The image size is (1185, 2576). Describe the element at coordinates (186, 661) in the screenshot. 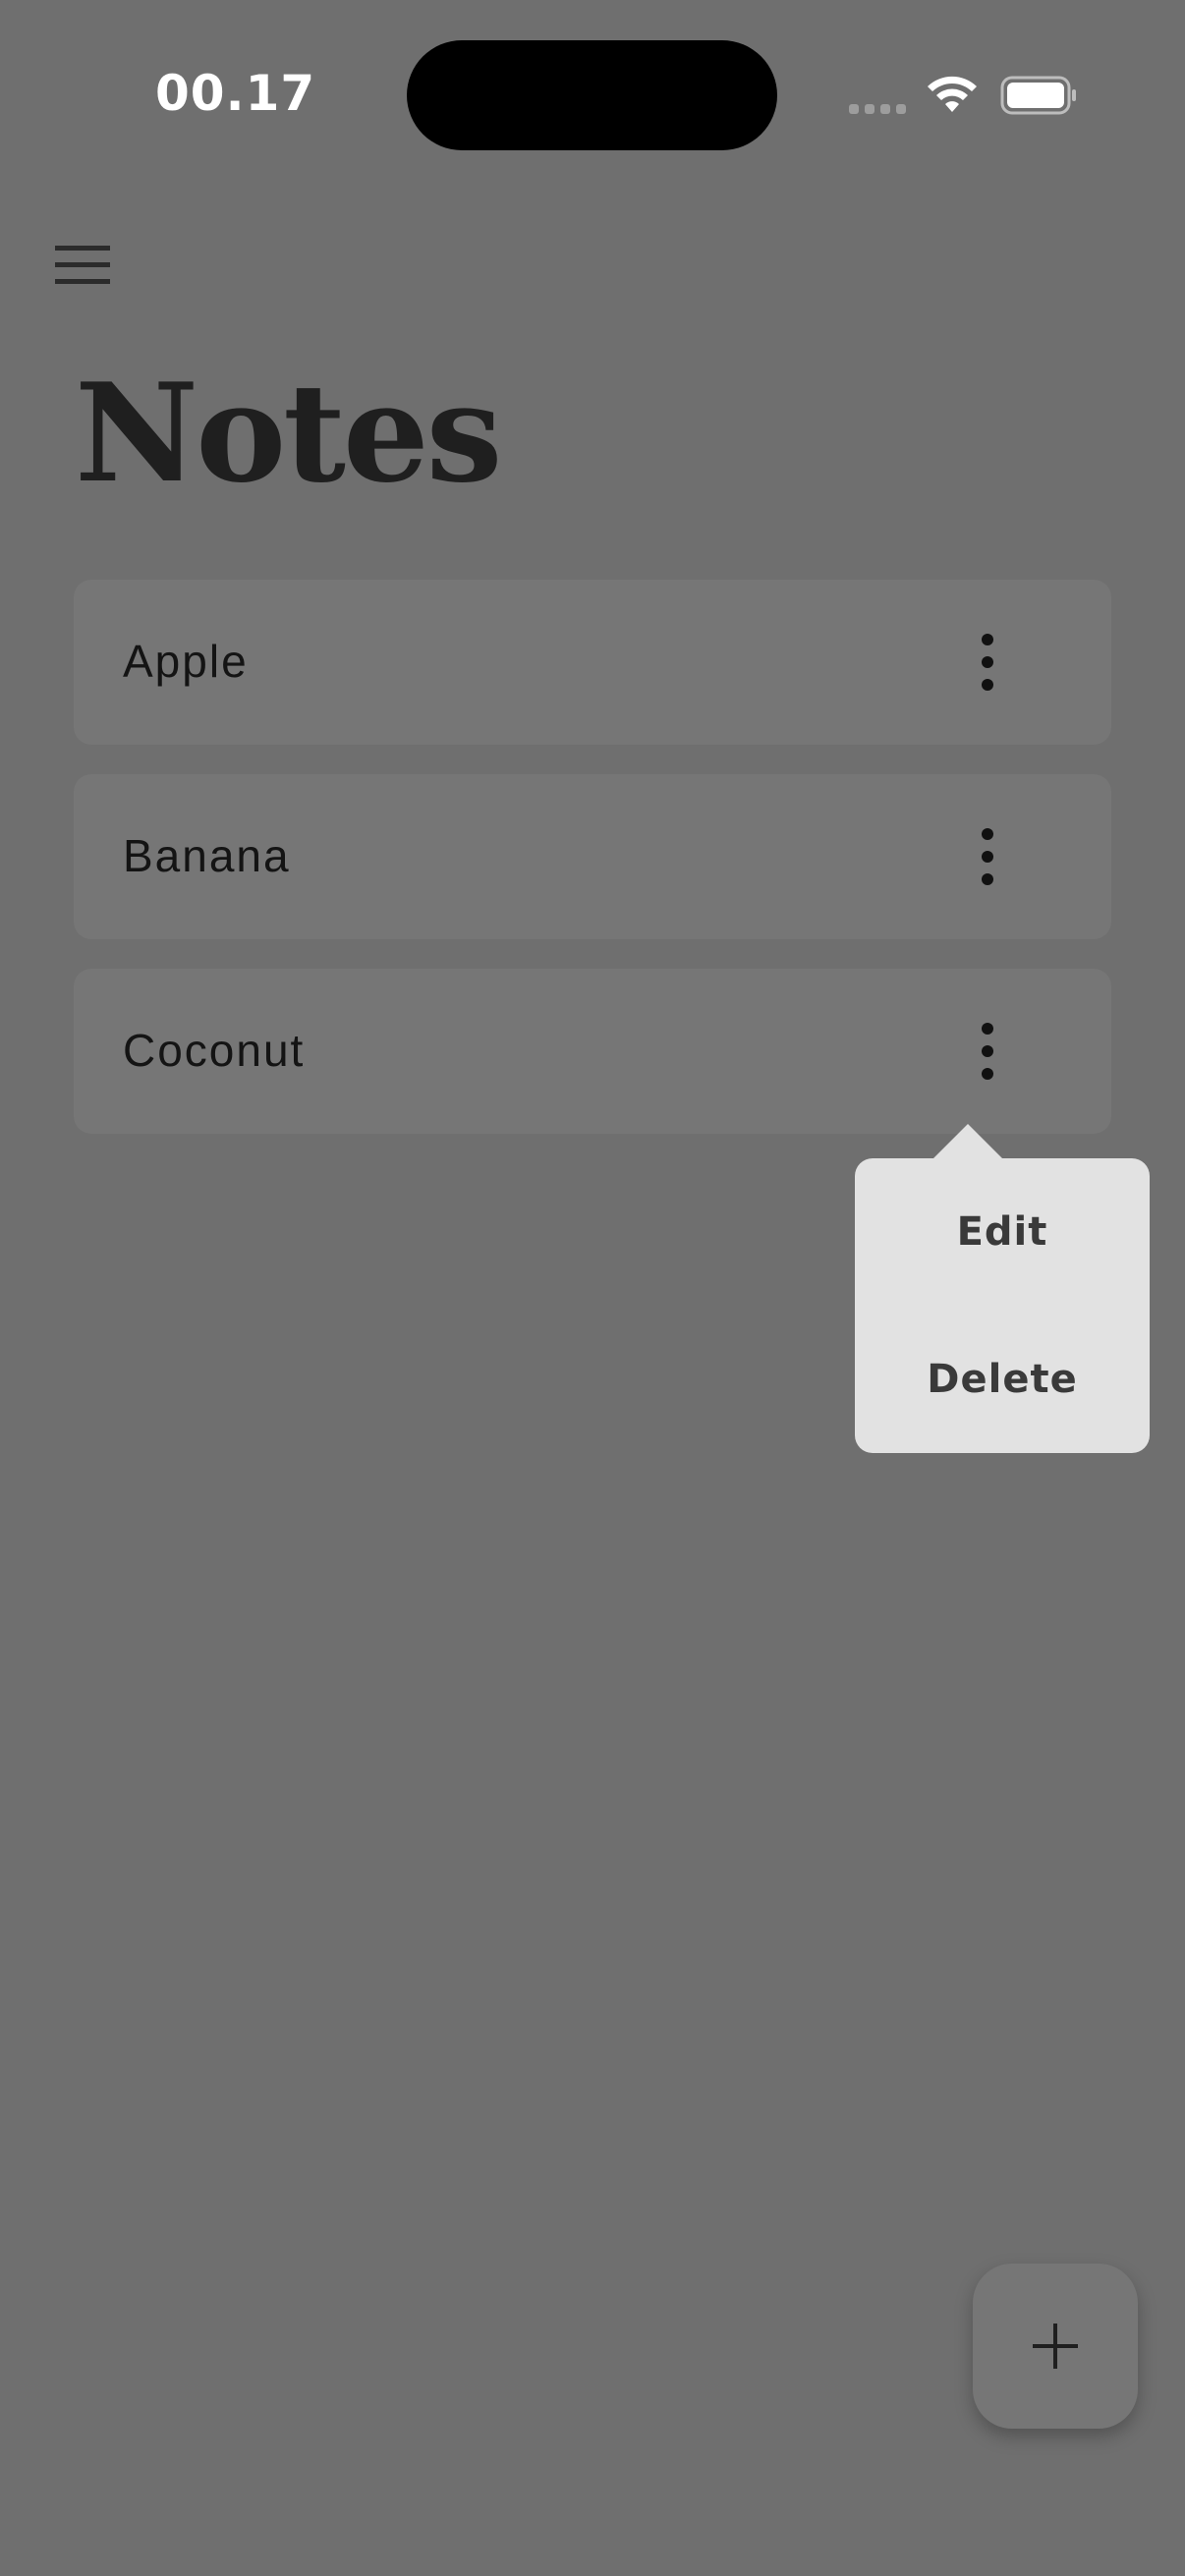

I see `note-title: Apple` at that location.